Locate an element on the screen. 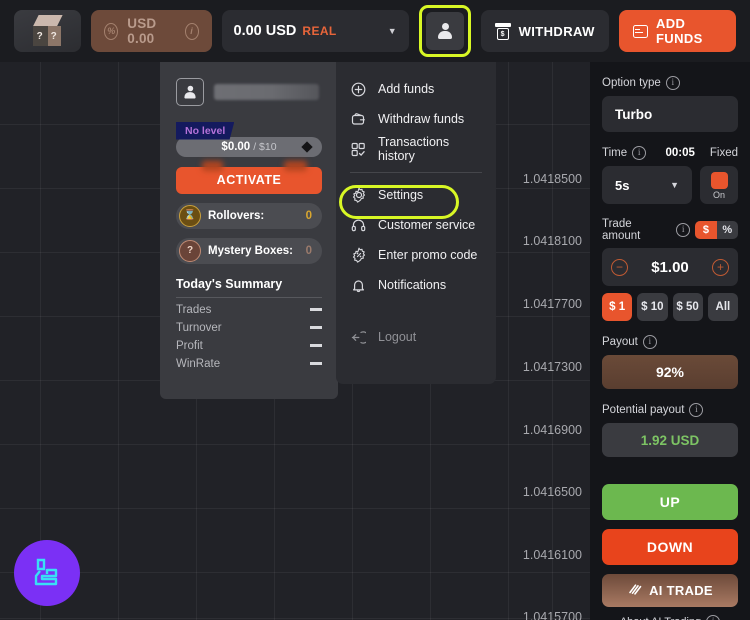 The height and width of the screenshot is (620, 750). payout-value-box: 92% is located at coordinates (670, 372).